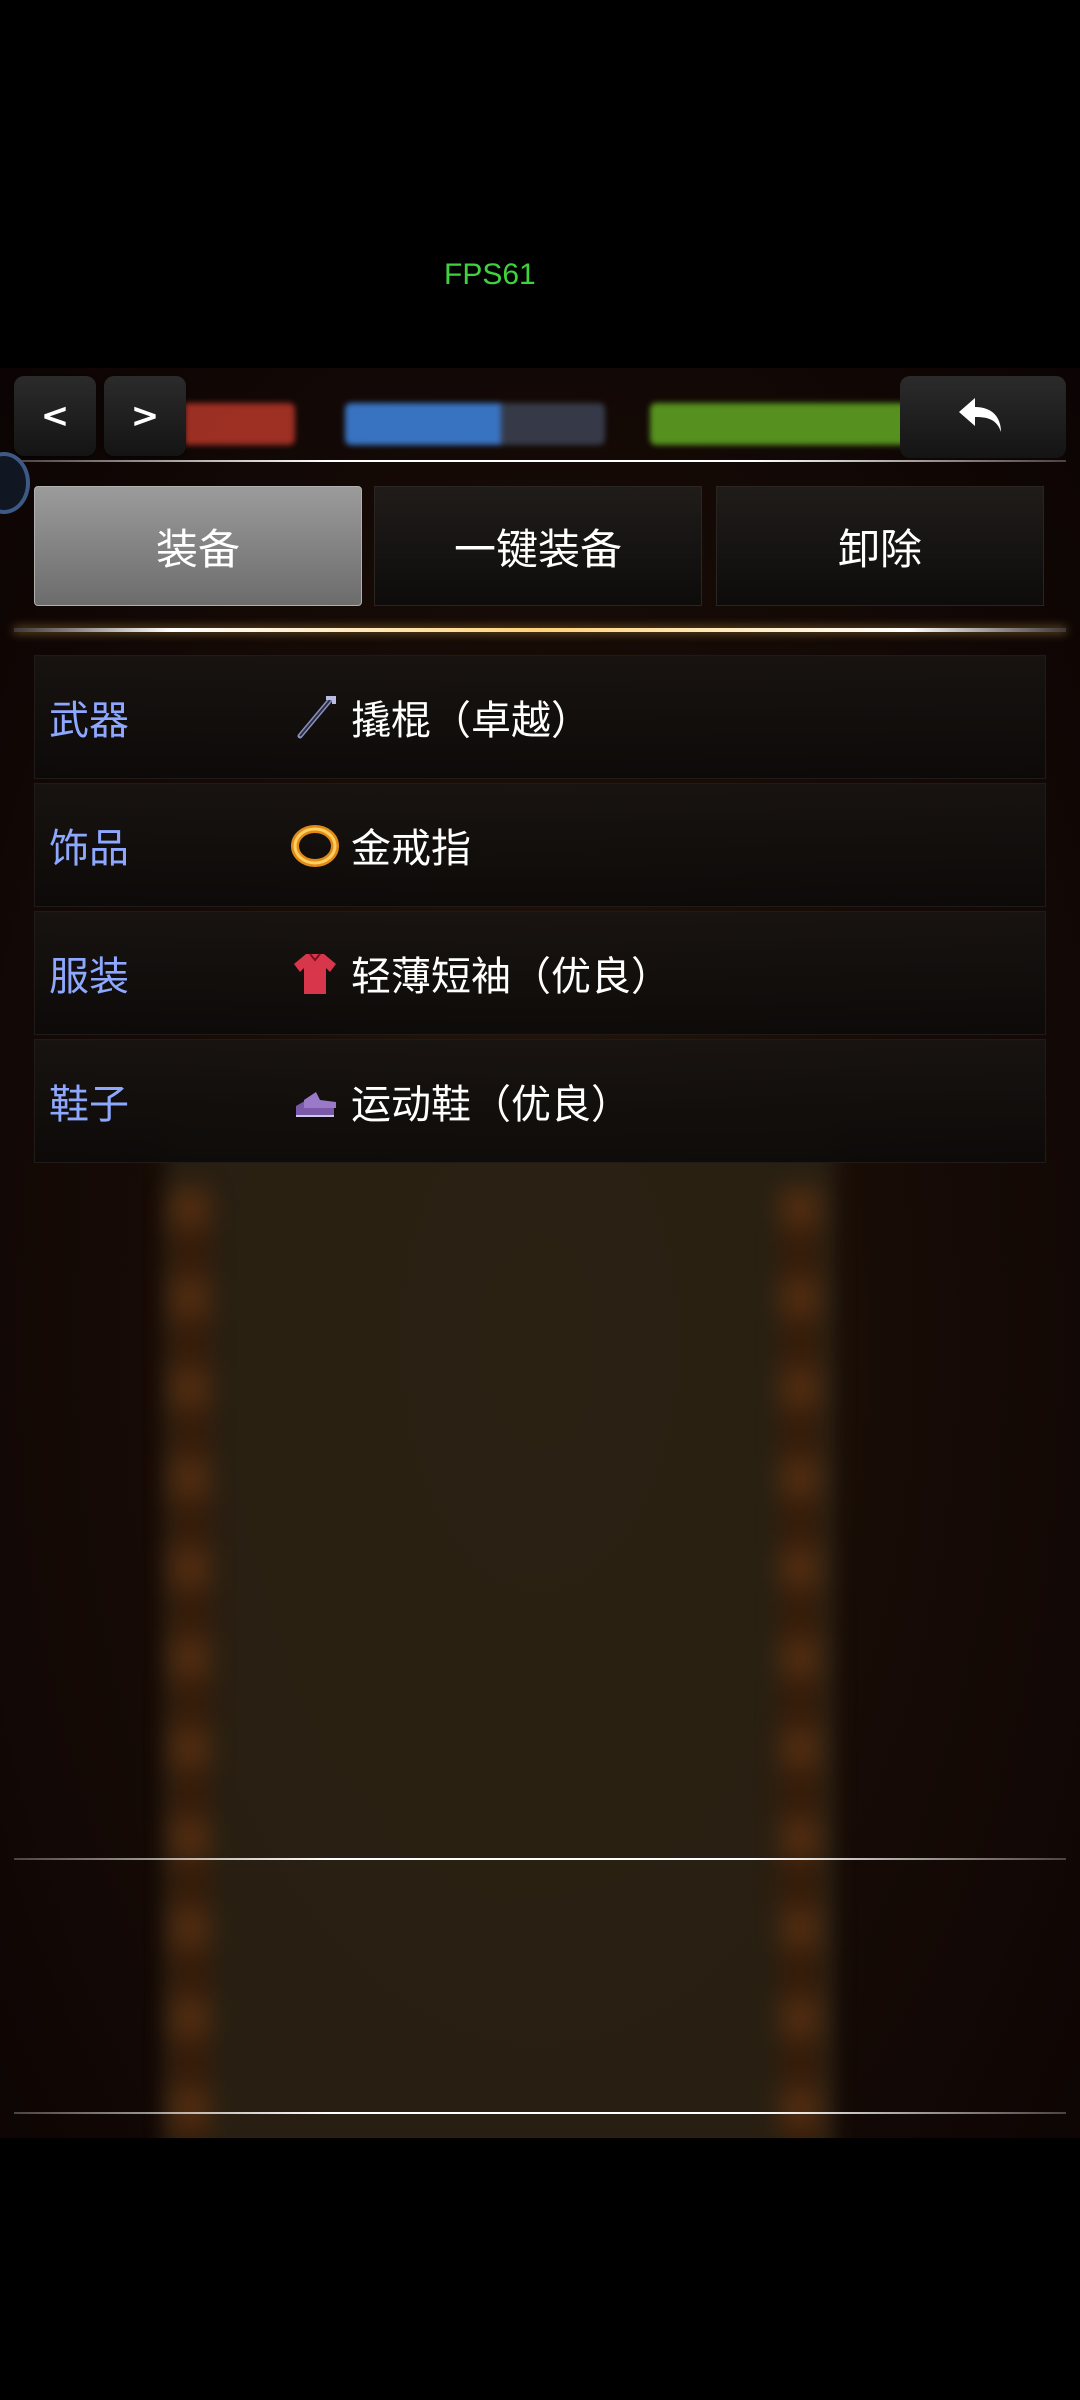  I want to click on slot-item-name: 运动鞋（优良）, so click(491, 1105).